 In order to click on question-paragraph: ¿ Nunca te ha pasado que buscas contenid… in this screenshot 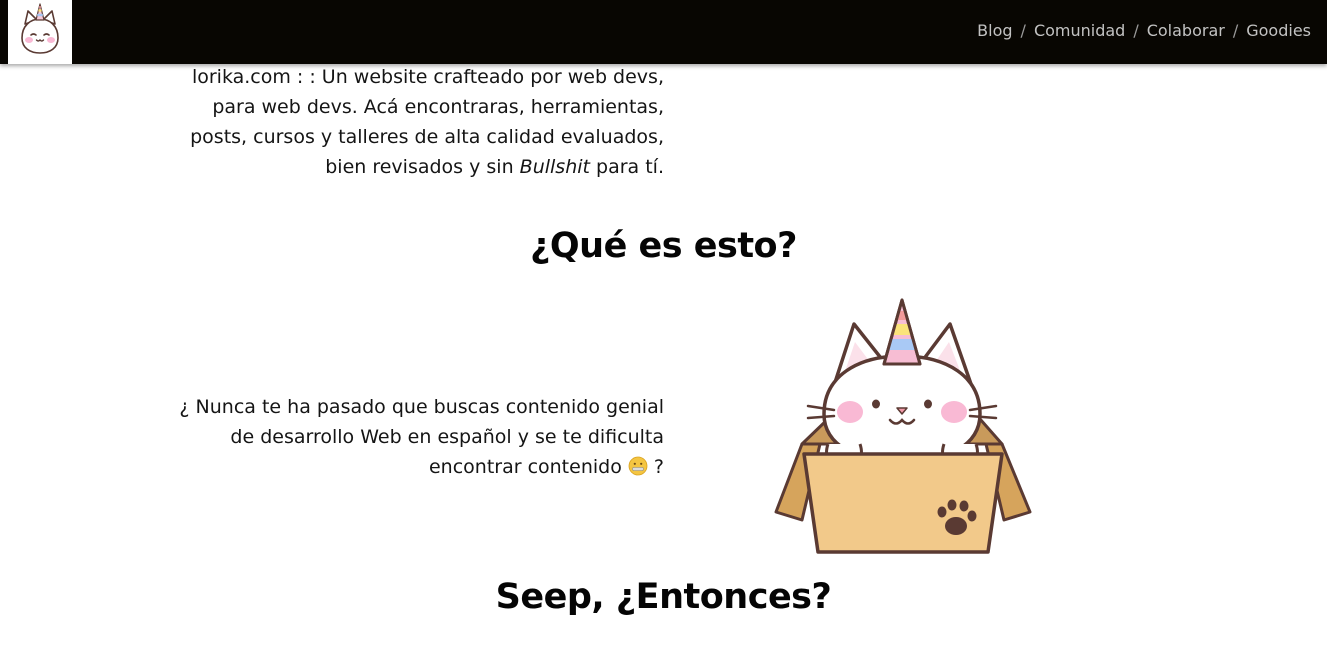, I will do `click(407, 437)`.